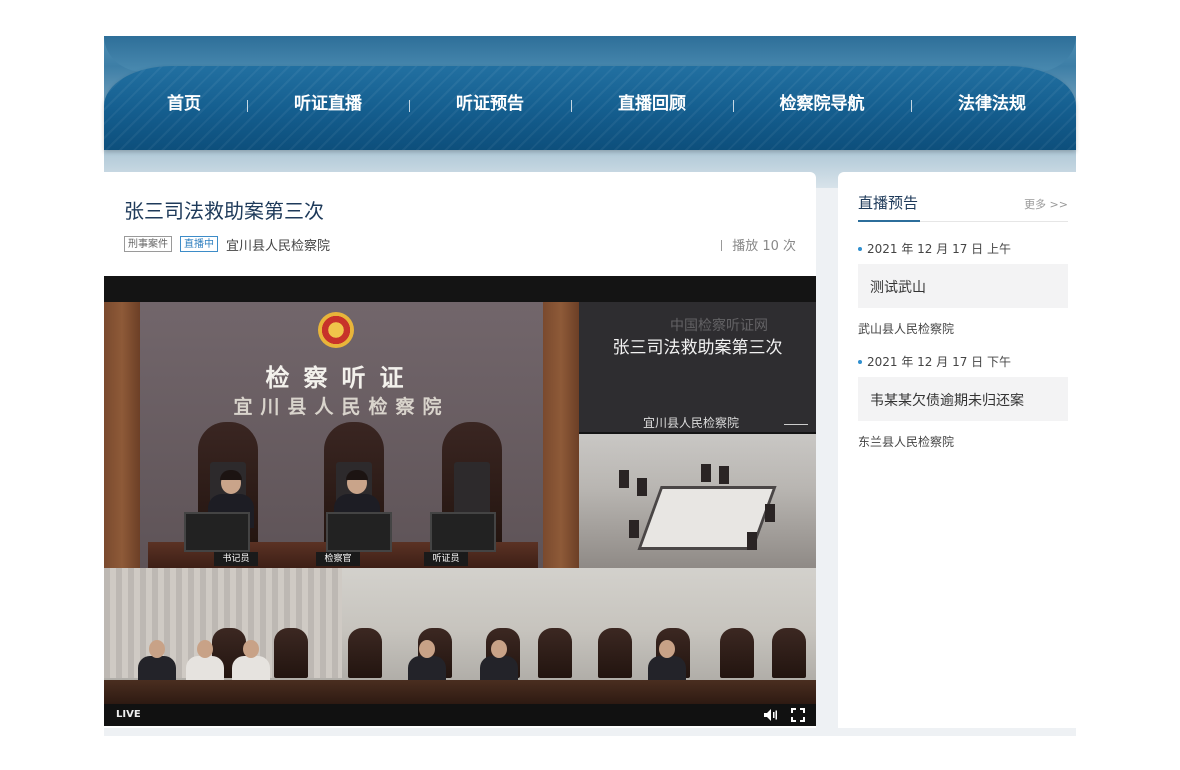 This screenshot has height=770, width=1180. Describe the element at coordinates (770, 715) in the screenshot. I see `volume-icon` at that location.